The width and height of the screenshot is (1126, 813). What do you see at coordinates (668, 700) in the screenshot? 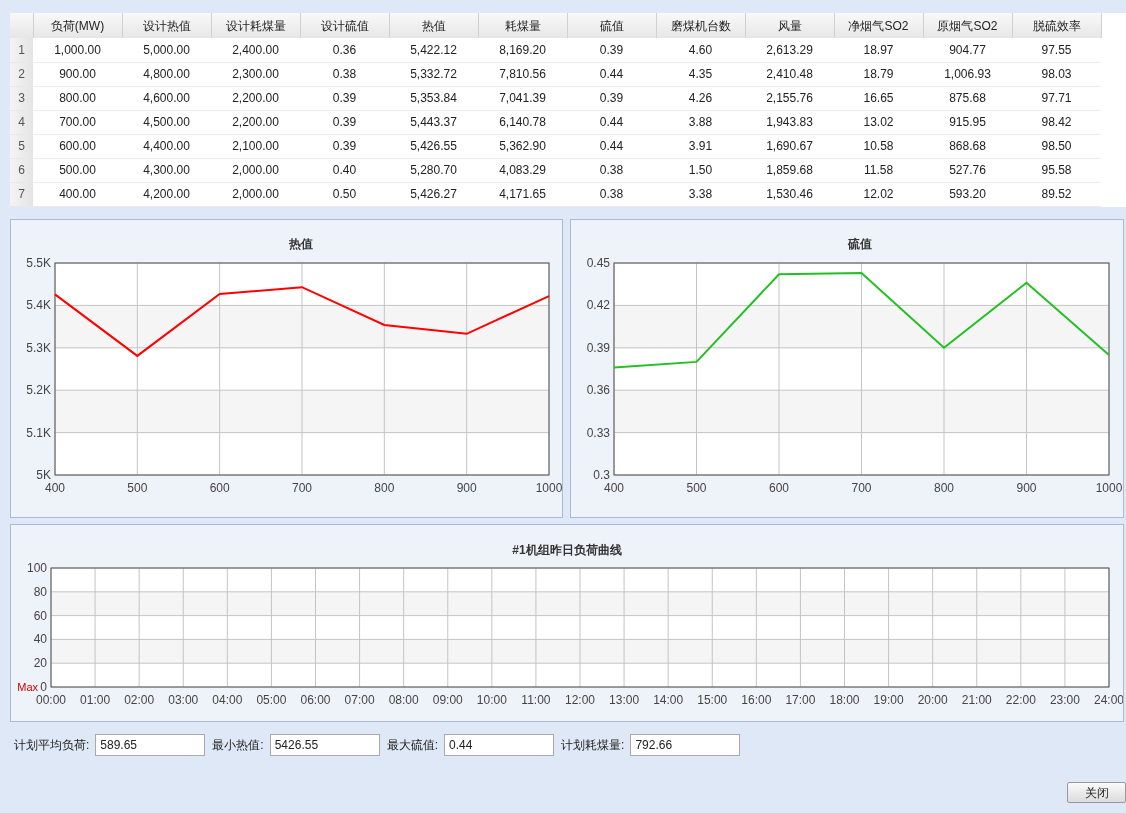
I see `x-tick-label: 14:00` at bounding box center [668, 700].